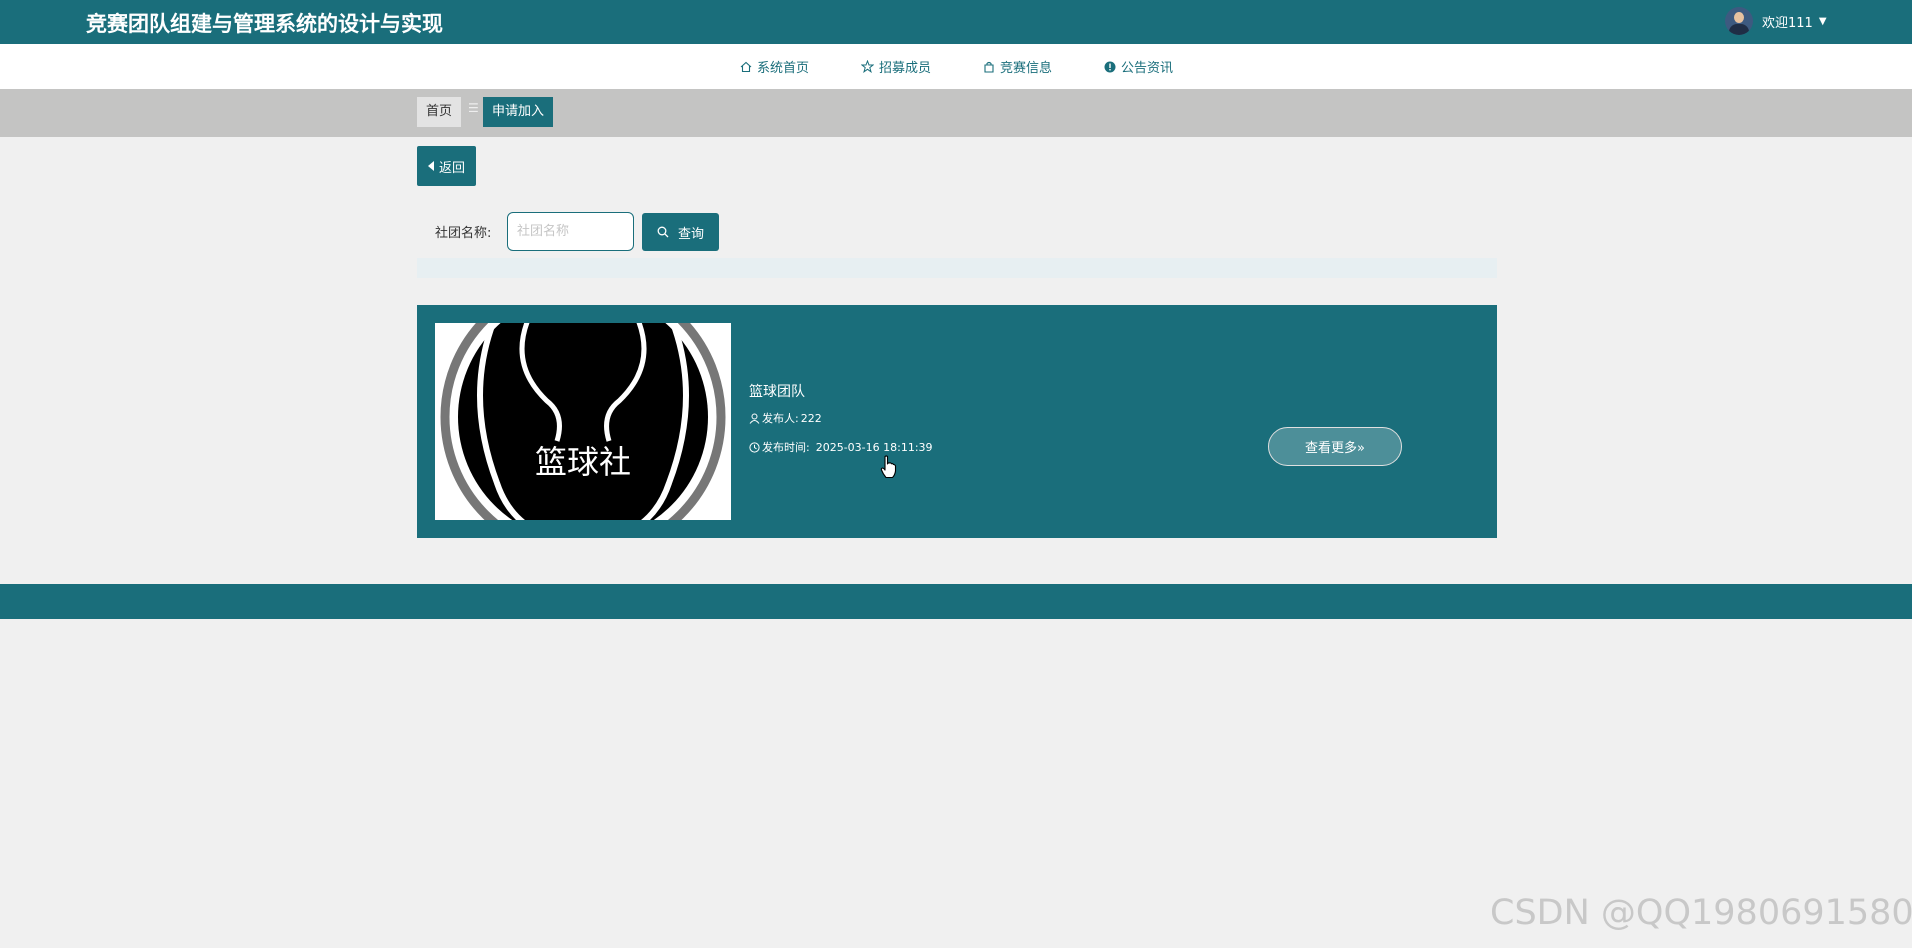 Image resolution: width=1912 pixels, height=948 pixels. Describe the element at coordinates (663, 232) in the screenshot. I see `search-icon` at that location.